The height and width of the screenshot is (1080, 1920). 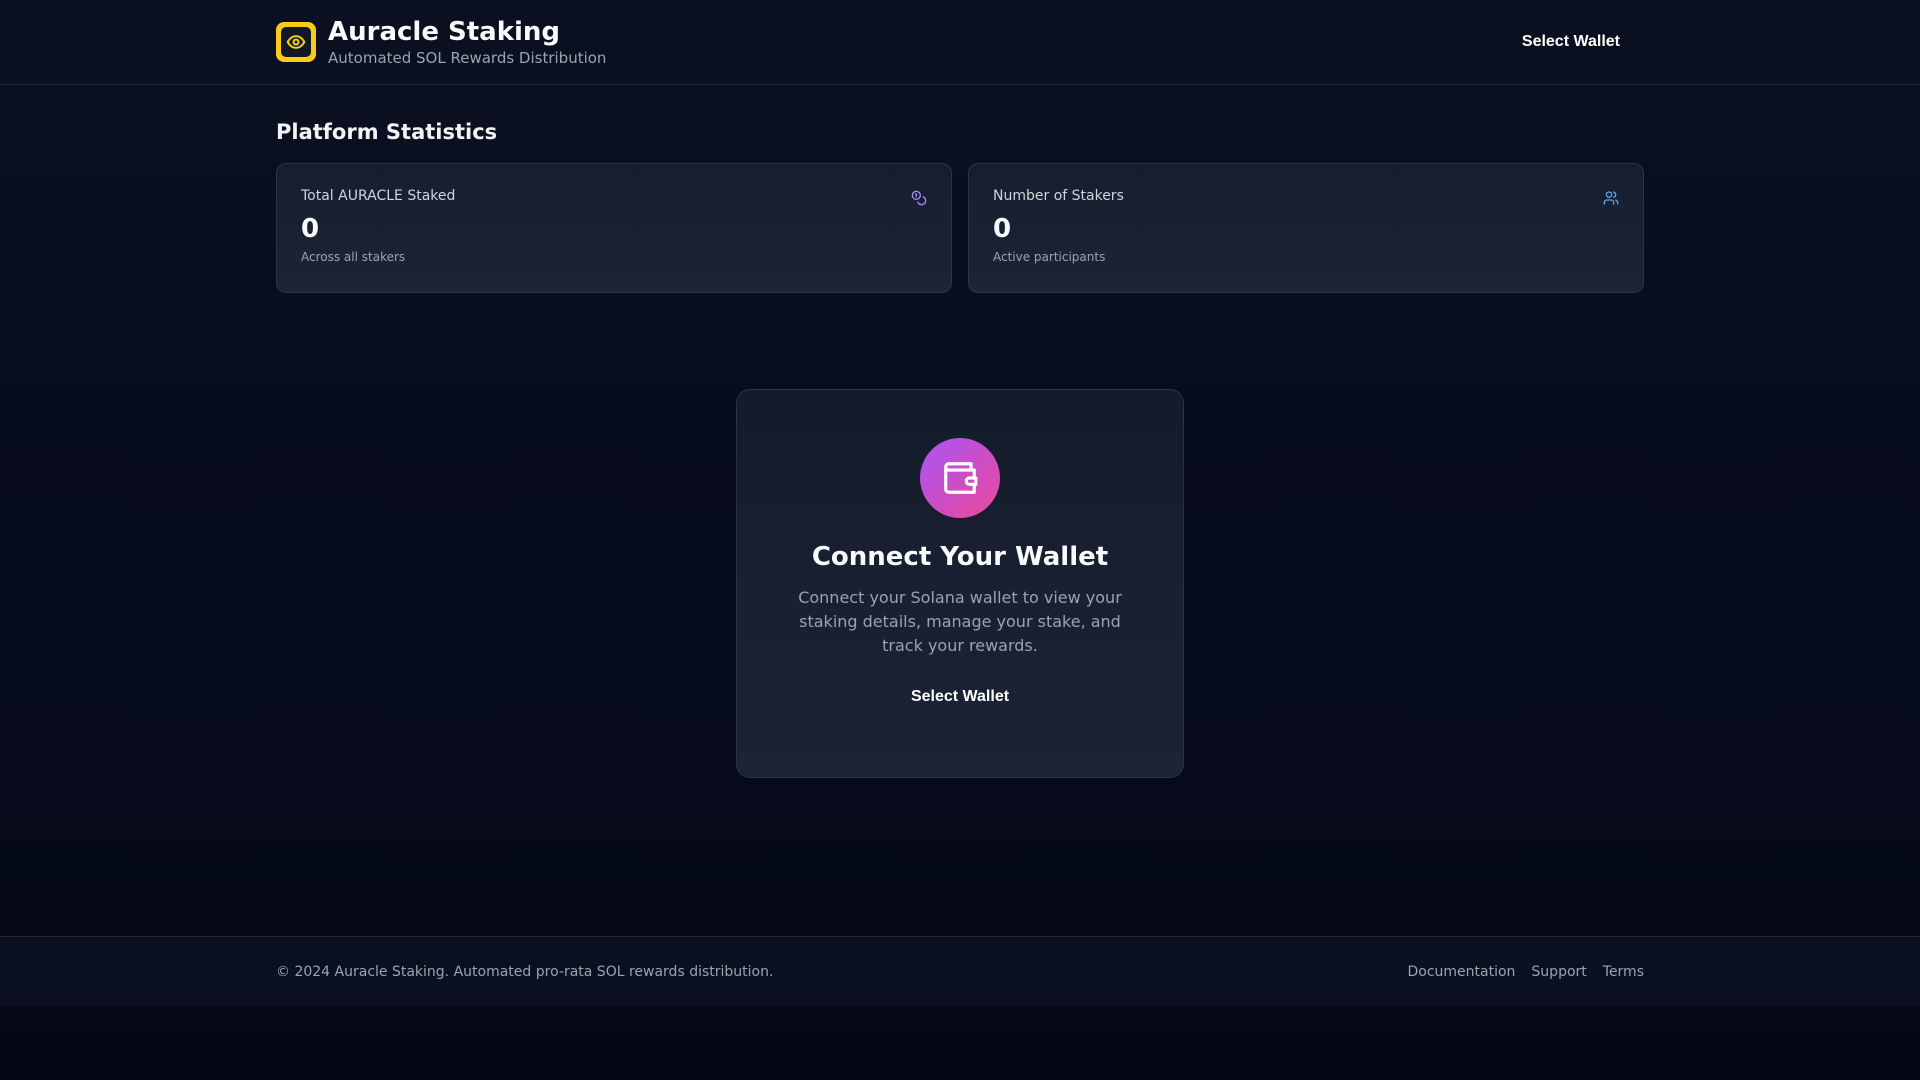 I want to click on stat-sub: Across all stakers, so click(x=353, y=257).